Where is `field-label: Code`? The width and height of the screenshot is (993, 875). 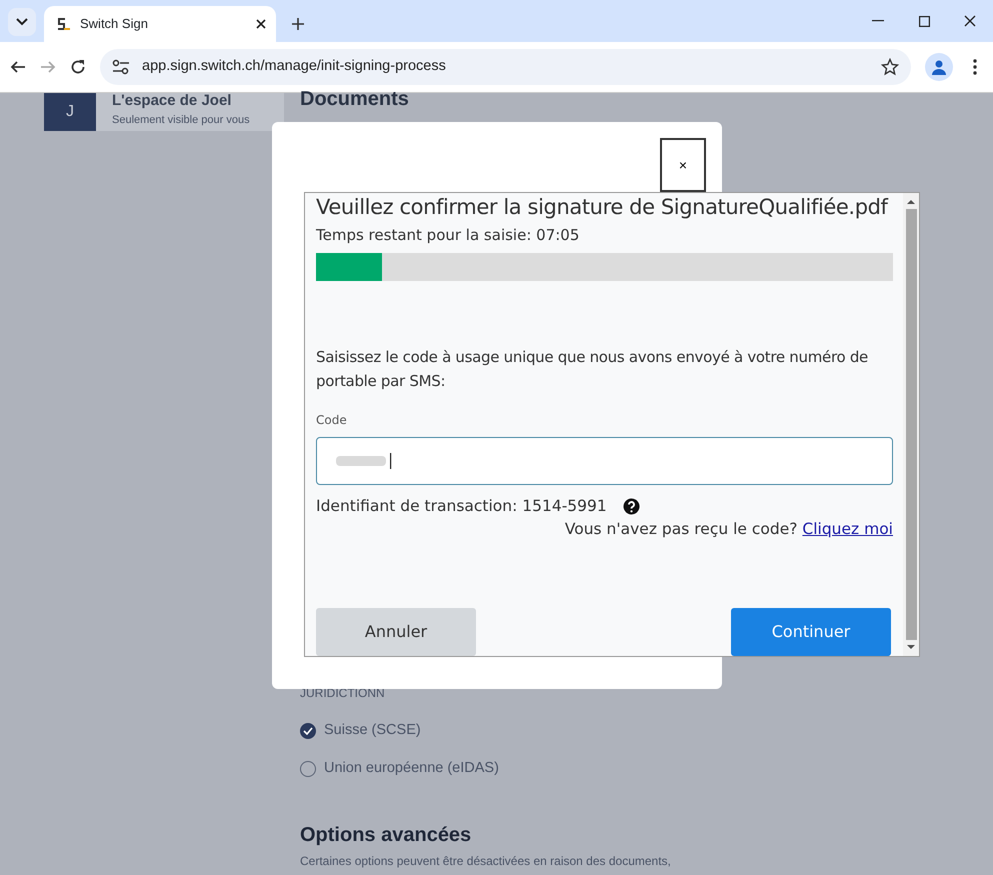 field-label: Code is located at coordinates (332, 420).